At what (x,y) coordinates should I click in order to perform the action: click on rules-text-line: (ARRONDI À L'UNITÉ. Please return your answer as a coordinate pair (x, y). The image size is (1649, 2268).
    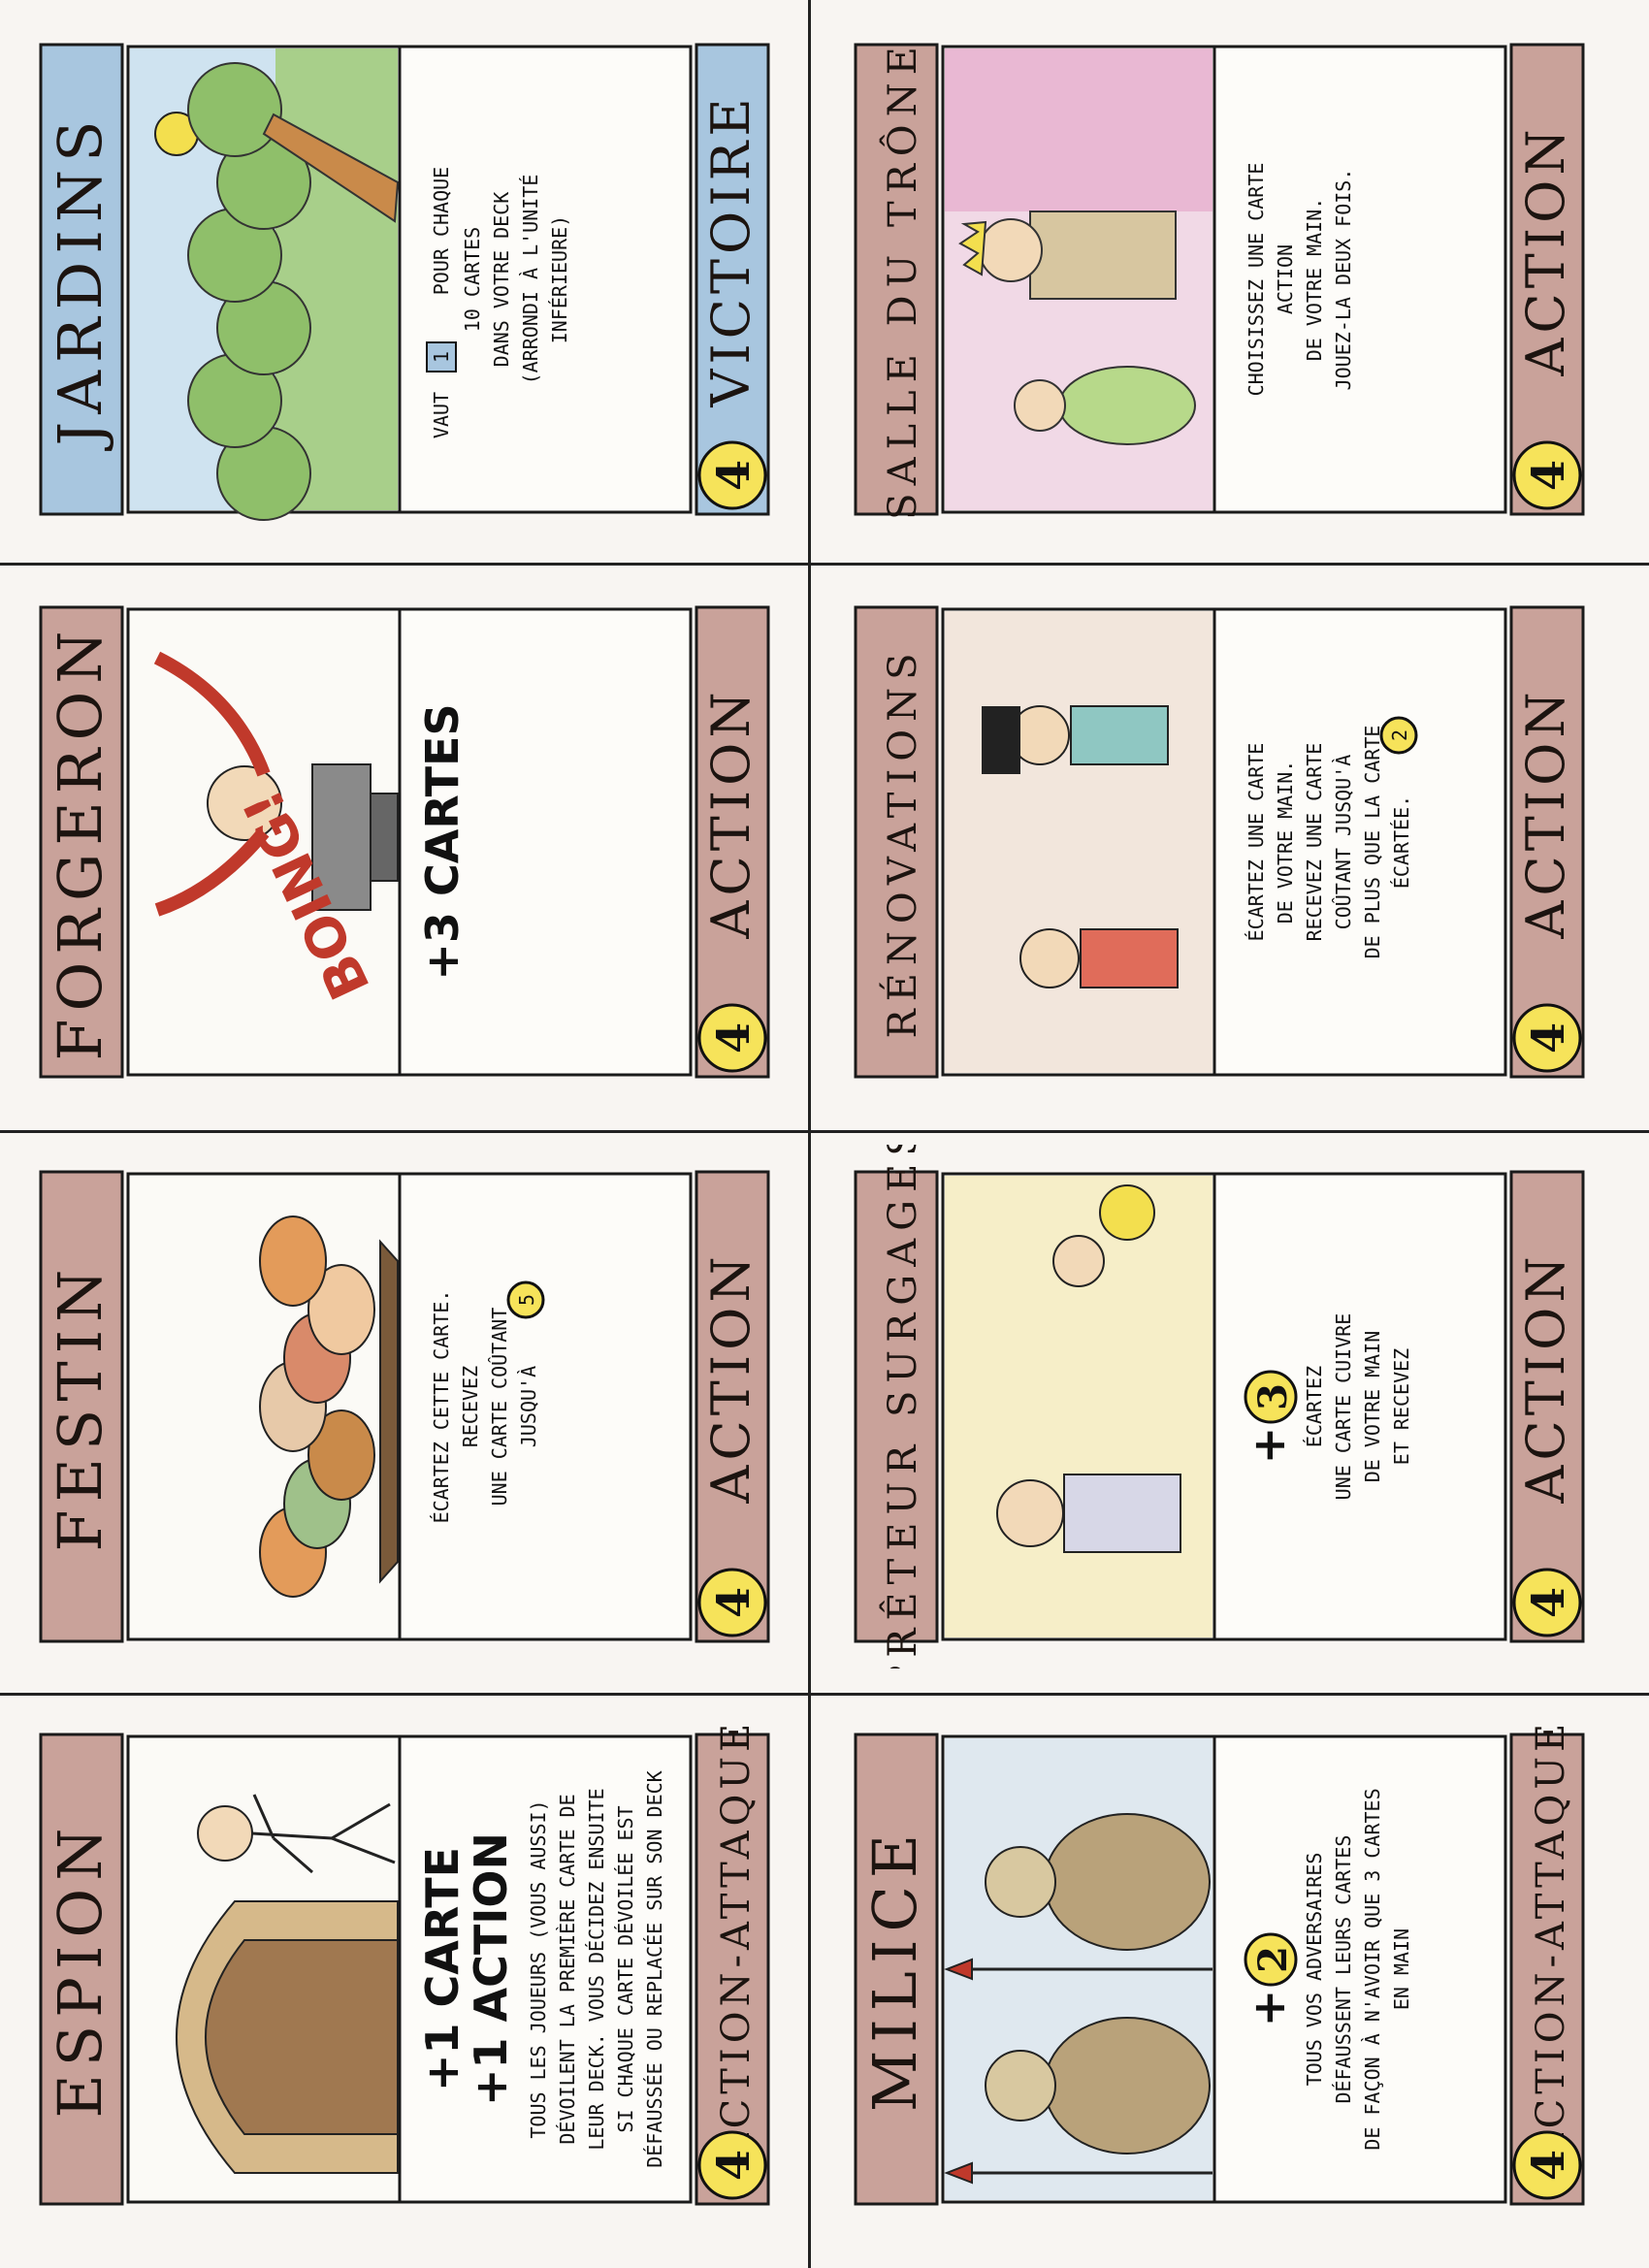
    Looking at the image, I should click on (530, 280).